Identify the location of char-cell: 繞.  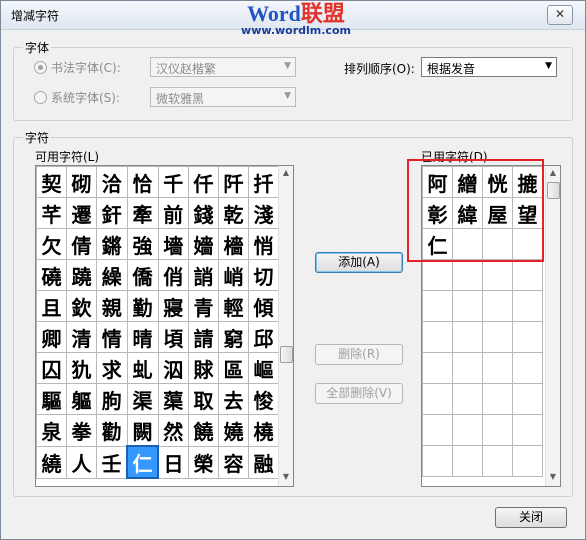
(51, 462).